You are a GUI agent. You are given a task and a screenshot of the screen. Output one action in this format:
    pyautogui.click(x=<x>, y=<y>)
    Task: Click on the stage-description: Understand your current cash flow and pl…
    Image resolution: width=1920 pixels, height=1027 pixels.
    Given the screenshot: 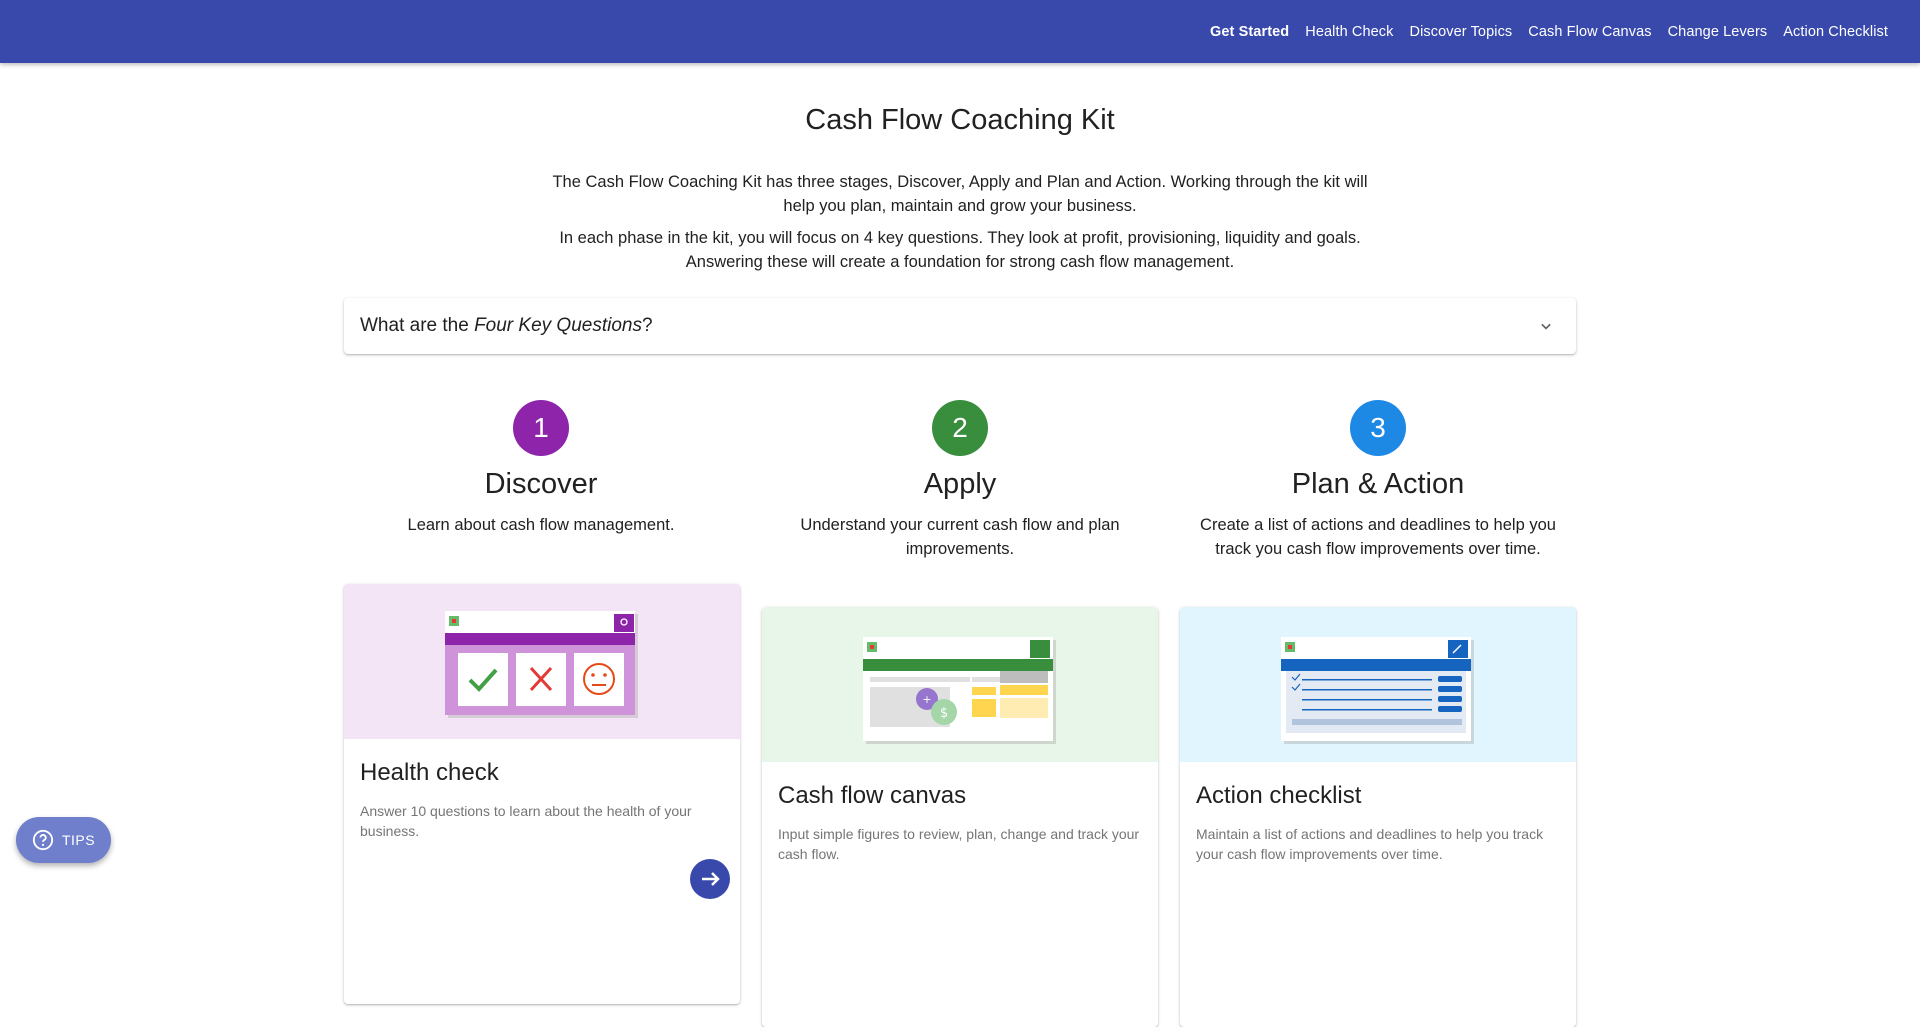 What is the action you would take?
    pyautogui.click(x=960, y=537)
    